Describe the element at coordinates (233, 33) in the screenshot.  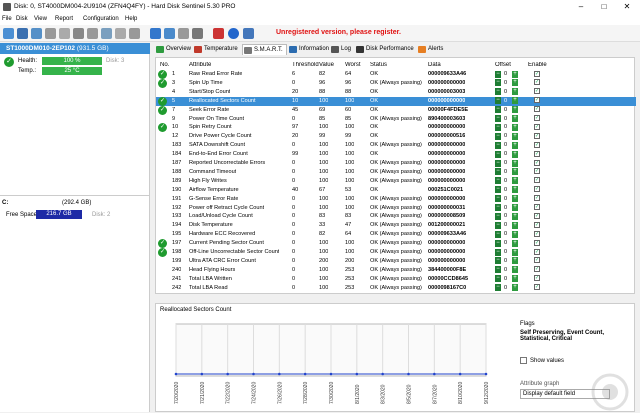
I see `help-icon` at that location.